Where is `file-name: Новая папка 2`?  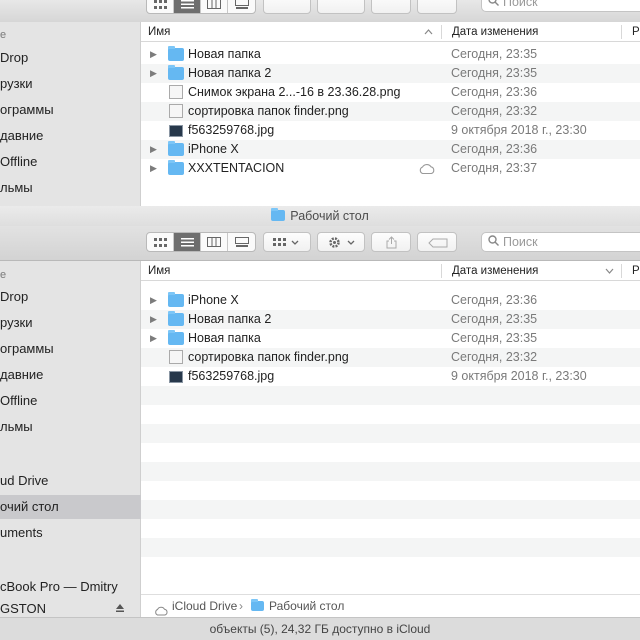
file-name: Новая папка 2 is located at coordinates (230, 73).